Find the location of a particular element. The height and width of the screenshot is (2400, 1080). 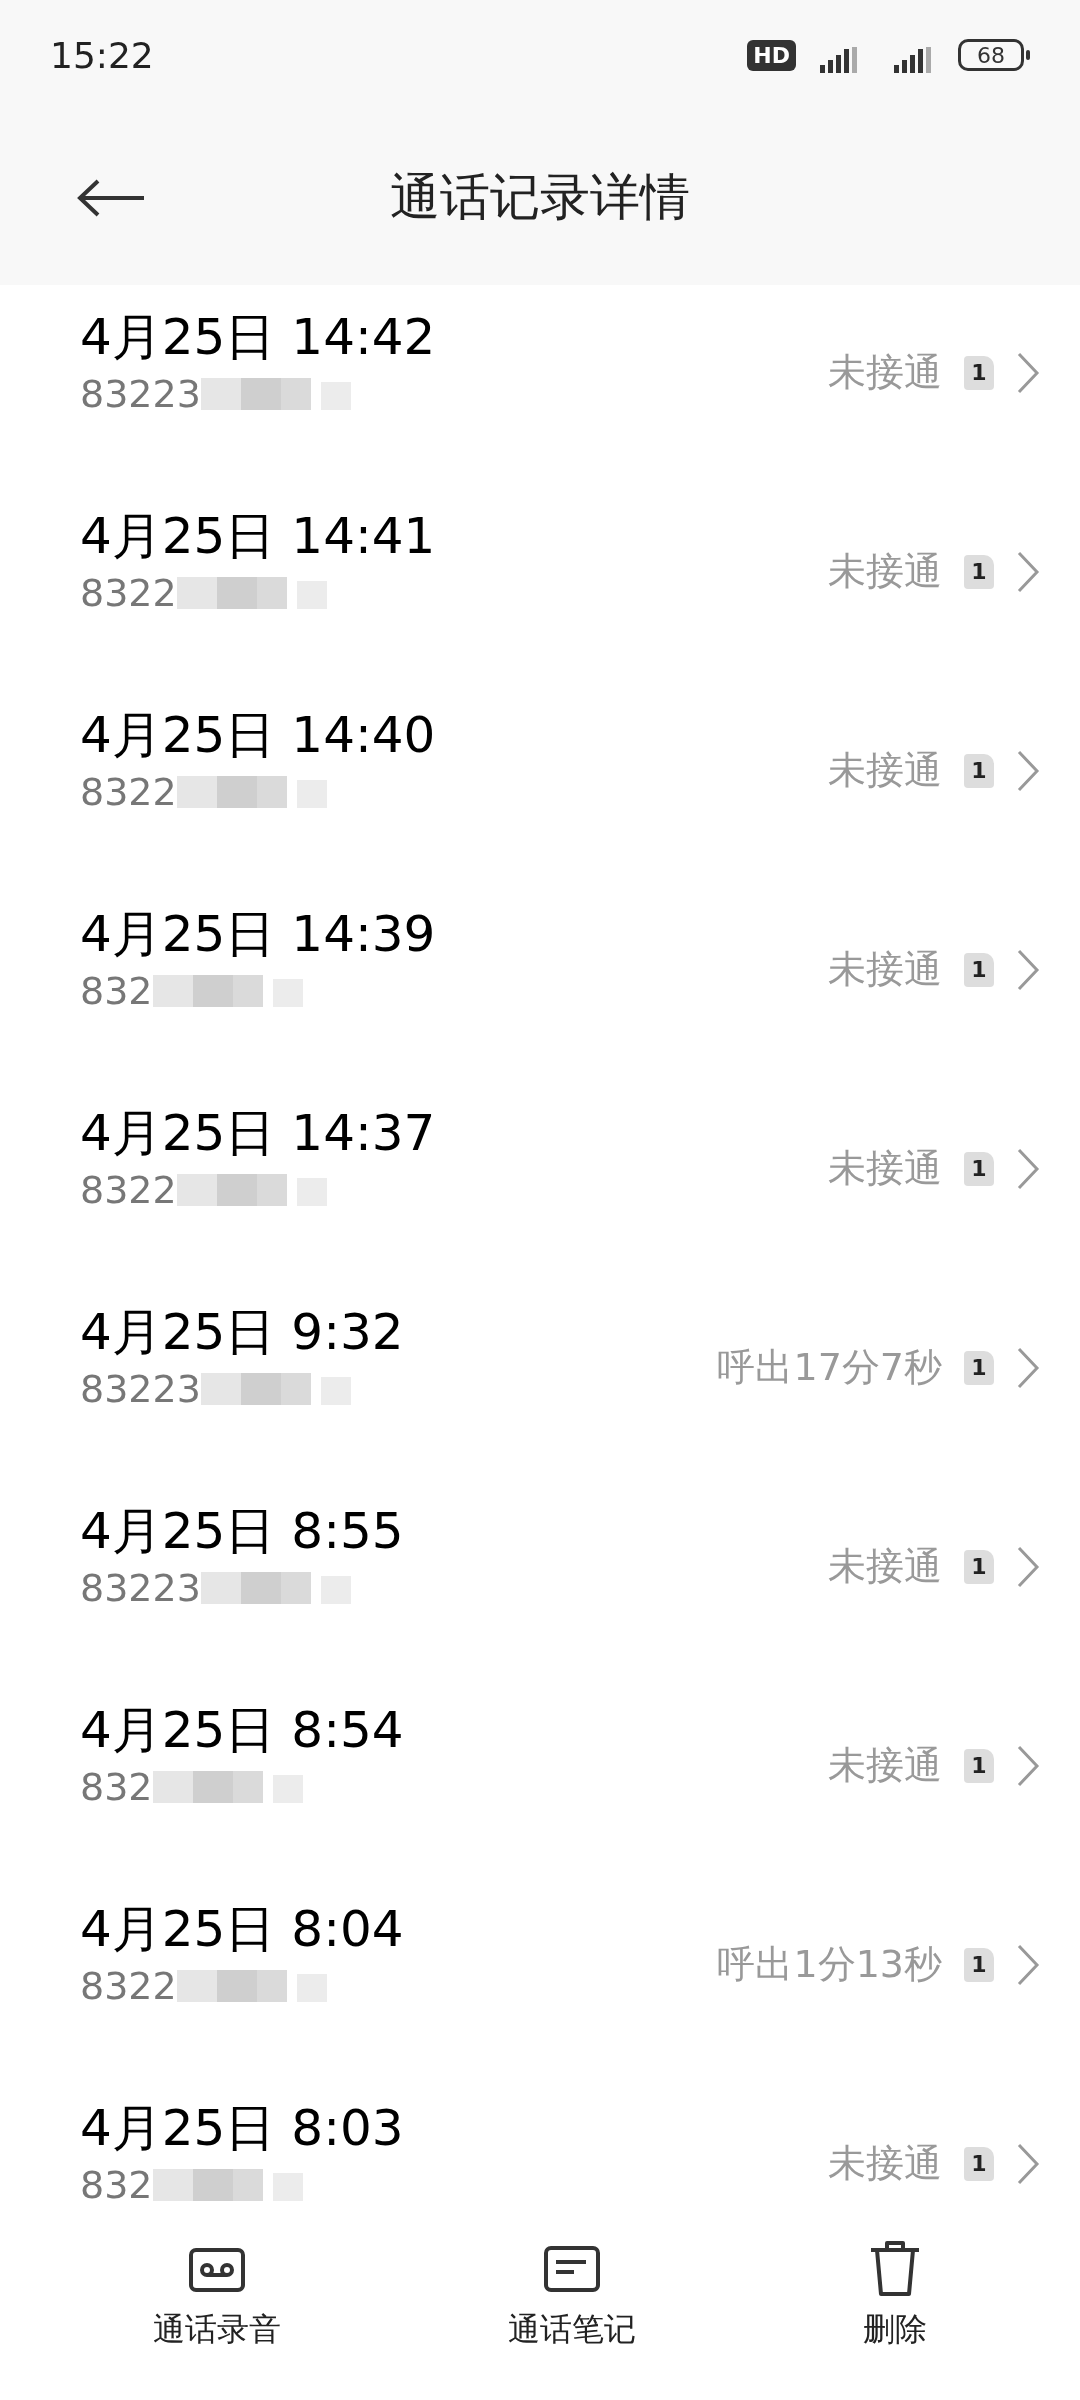

page-title: 通话记录详情 is located at coordinates (540, 197).